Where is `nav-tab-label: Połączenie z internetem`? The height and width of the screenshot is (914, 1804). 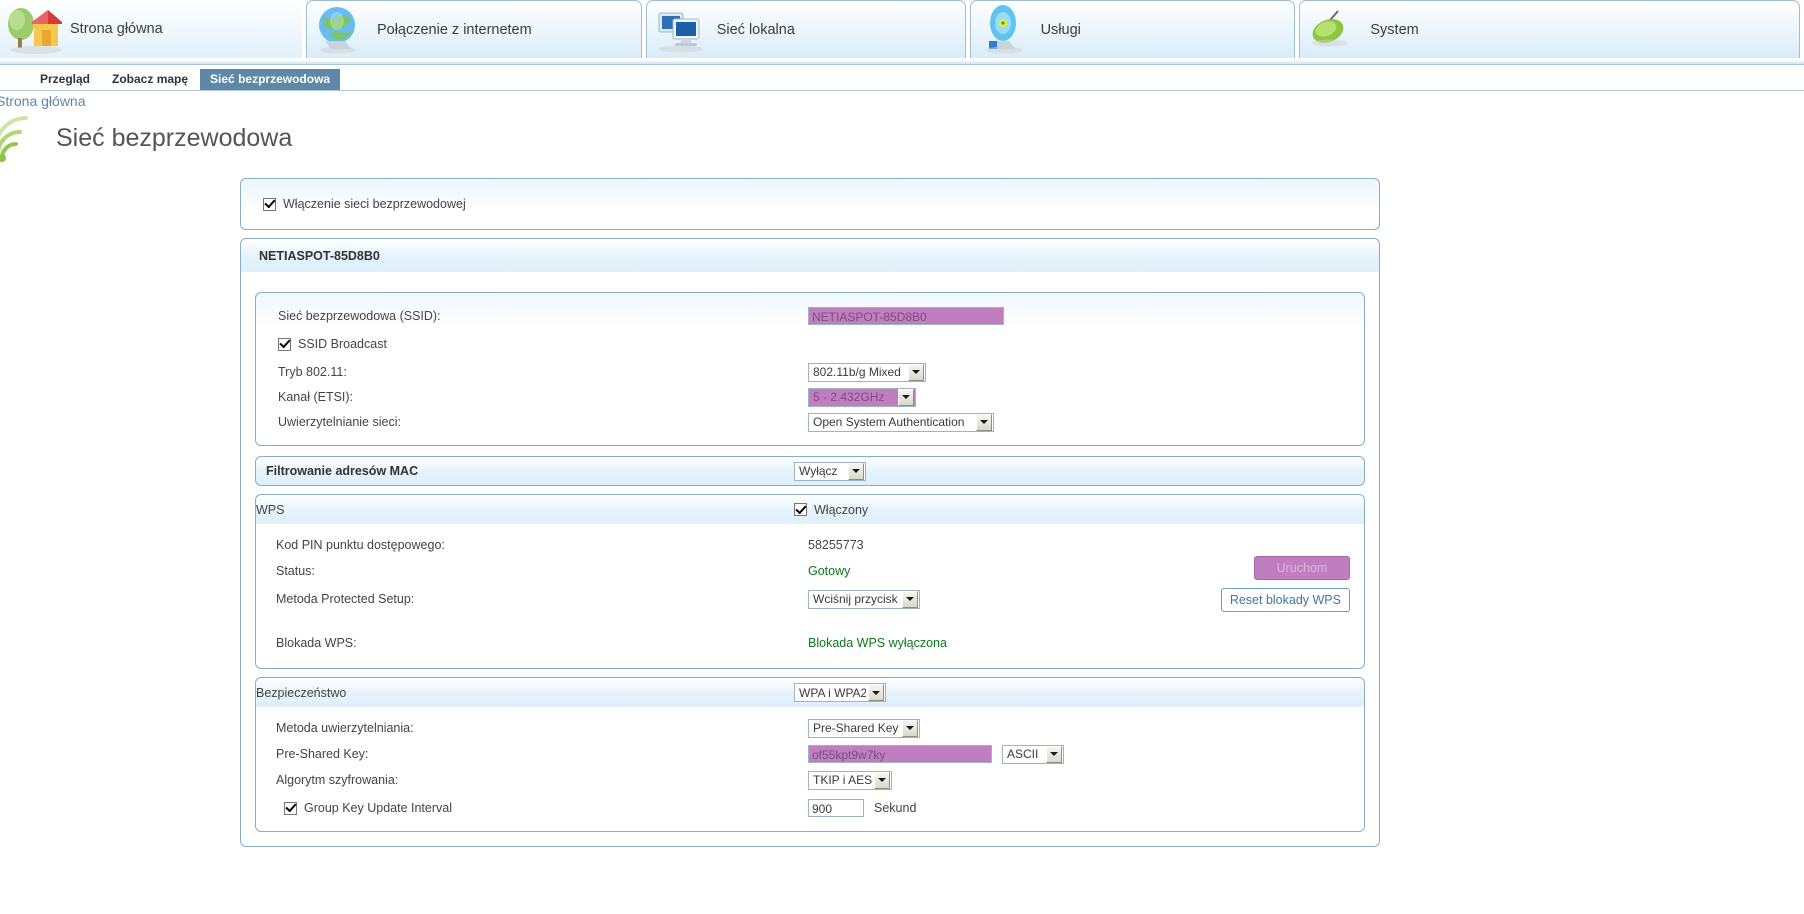
nav-tab-label: Połączenie z internetem is located at coordinates (454, 29).